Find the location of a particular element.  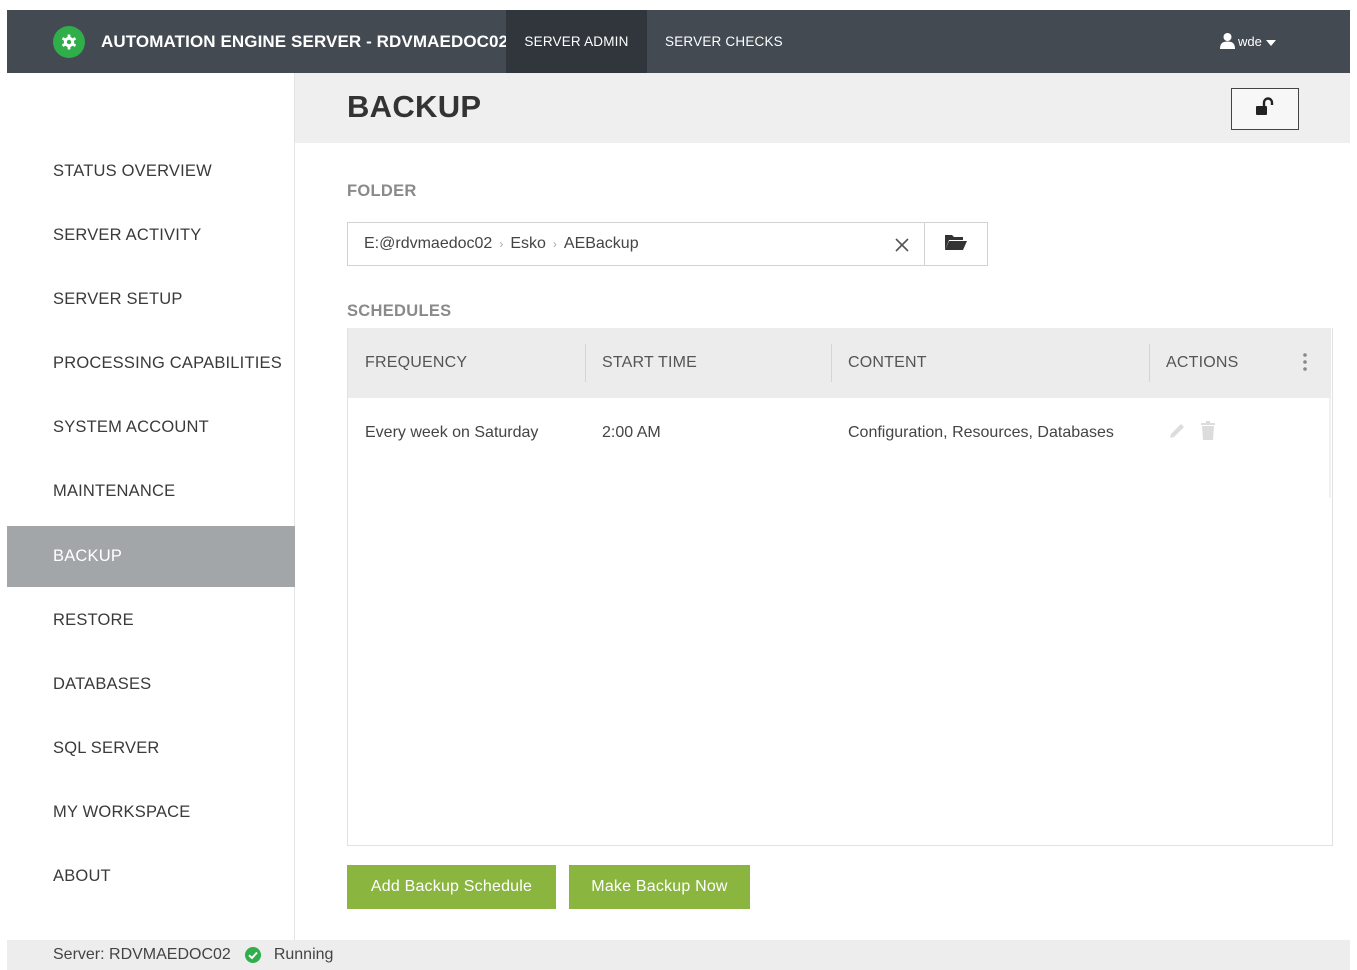

column-header-start-time: START TIME is located at coordinates (649, 363).